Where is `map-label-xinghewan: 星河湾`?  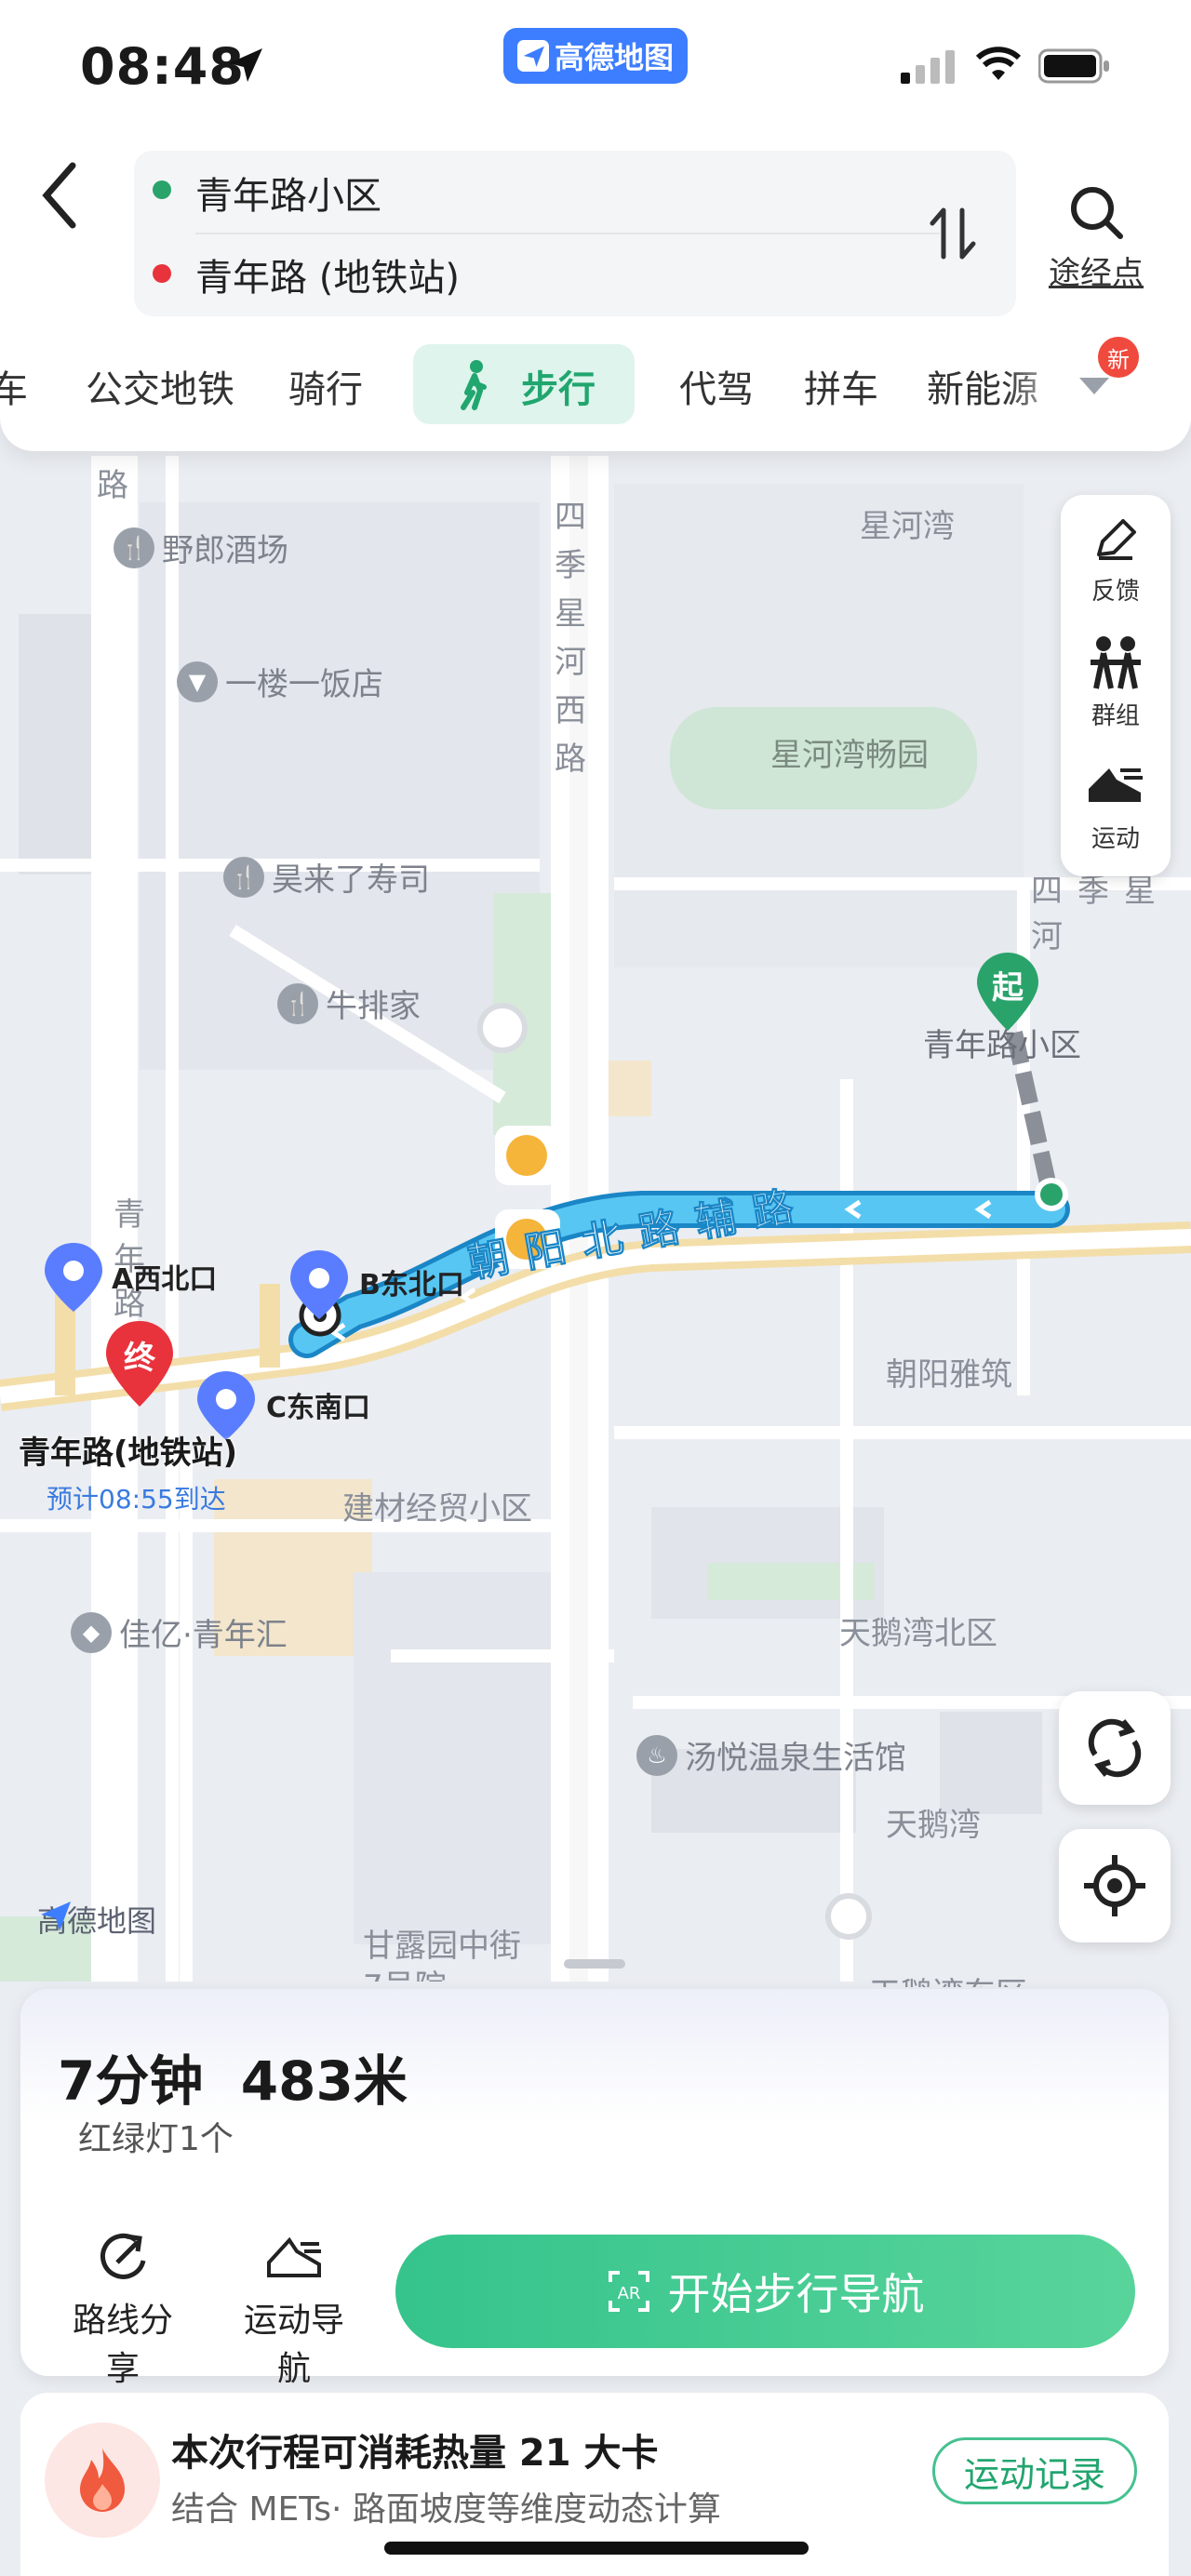 map-label-xinghewan: 星河湾 is located at coordinates (907, 526).